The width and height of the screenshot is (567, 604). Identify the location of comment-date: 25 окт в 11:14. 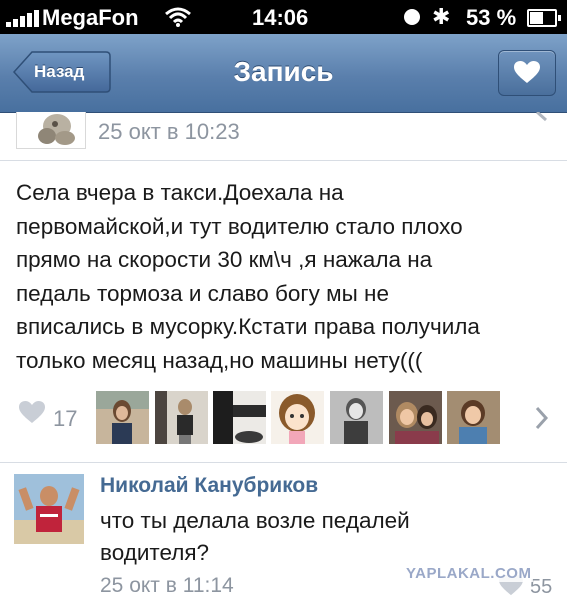
(167, 585).